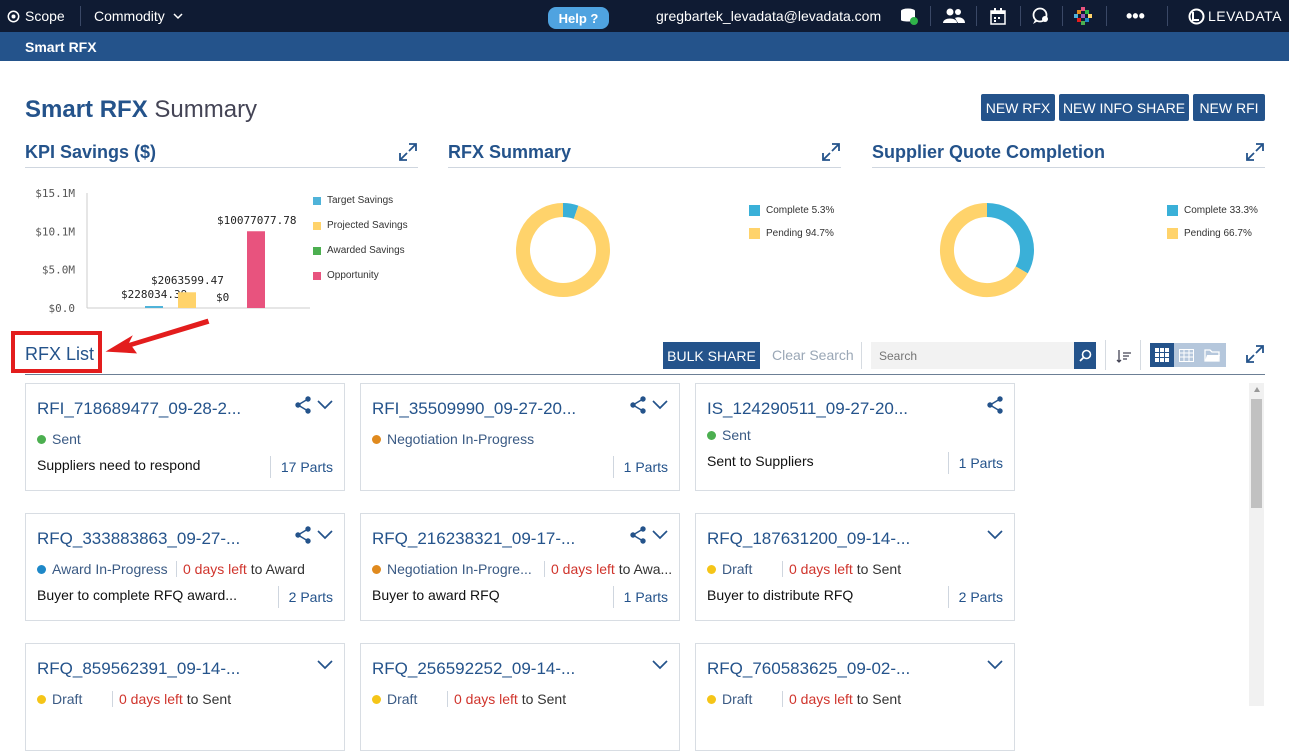 This screenshot has width=1289, height=751. Describe the element at coordinates (1083, 16) in the screenshot. I see `apps-icon` at that location.